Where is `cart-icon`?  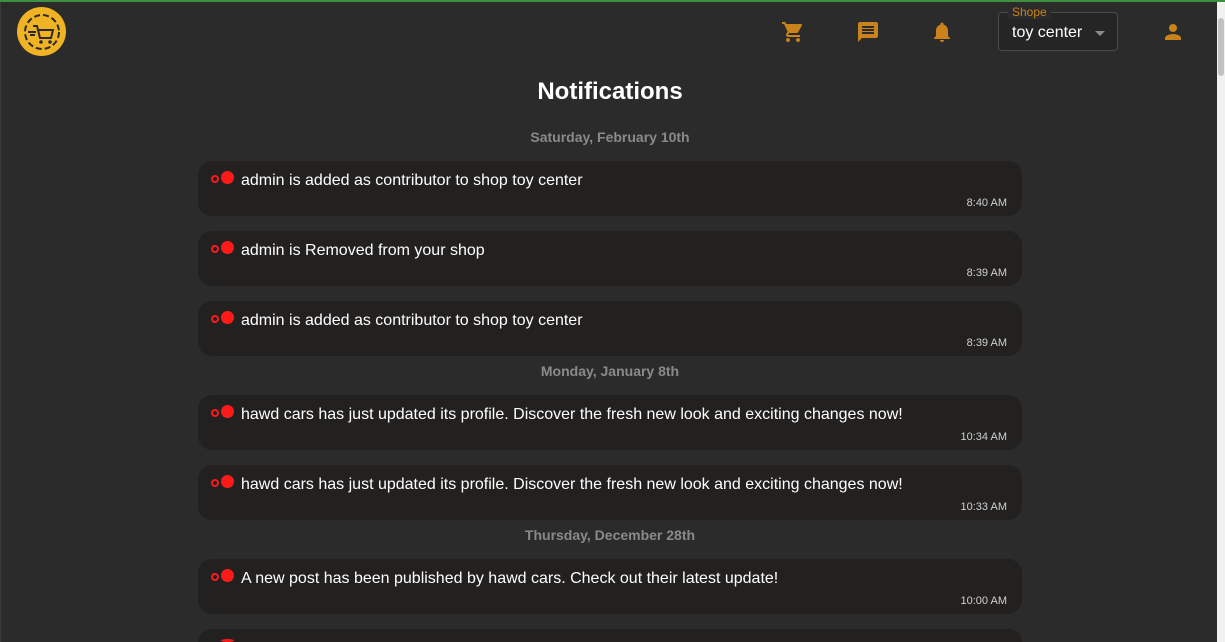
cart-icon is located at coordinates (793, 32).